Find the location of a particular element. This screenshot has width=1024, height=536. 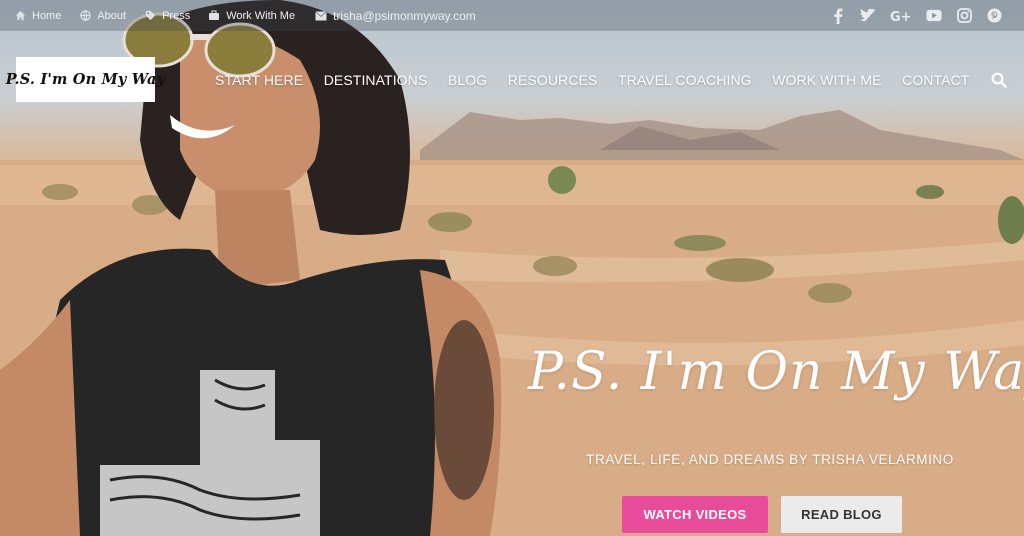

top-link-about: About is located at coordinates (102, 16).